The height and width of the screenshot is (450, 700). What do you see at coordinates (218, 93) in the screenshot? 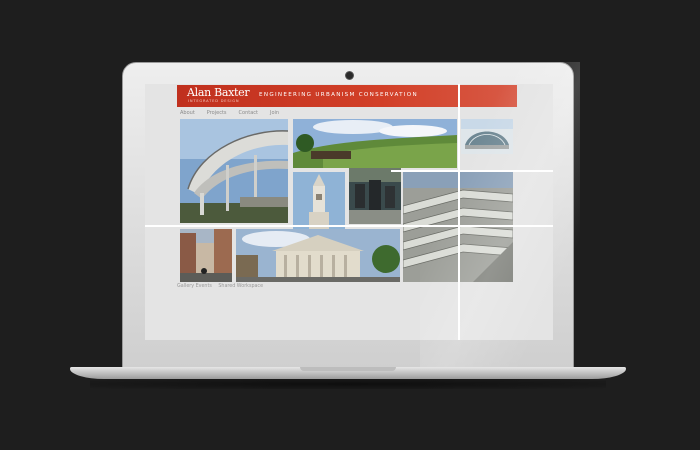
I see `site-logo: Alan Baxter` at bounding box center [218, 93].